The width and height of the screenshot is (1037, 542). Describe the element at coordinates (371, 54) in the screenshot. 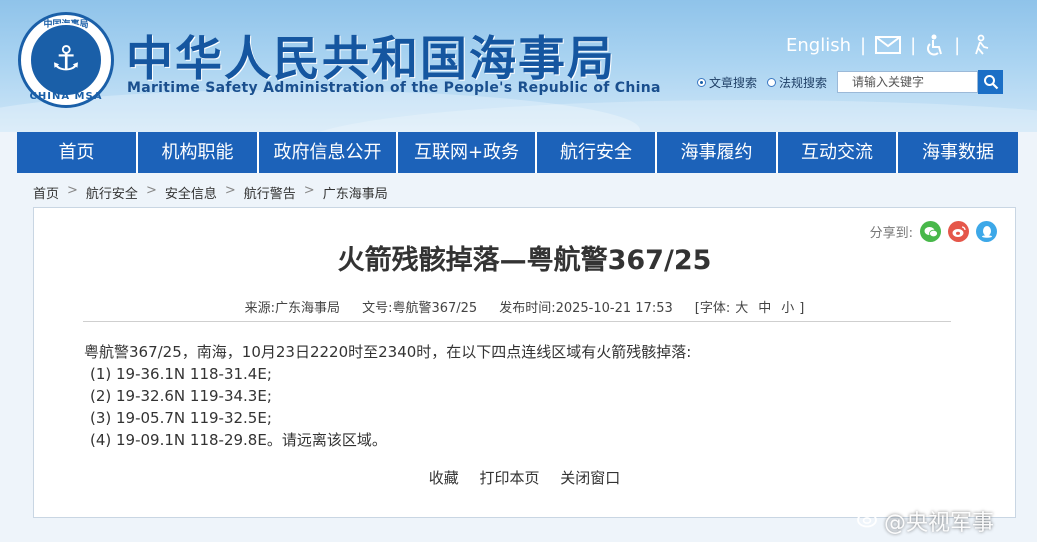

I see `site-title: 中华人民共和国海事局` at that location.